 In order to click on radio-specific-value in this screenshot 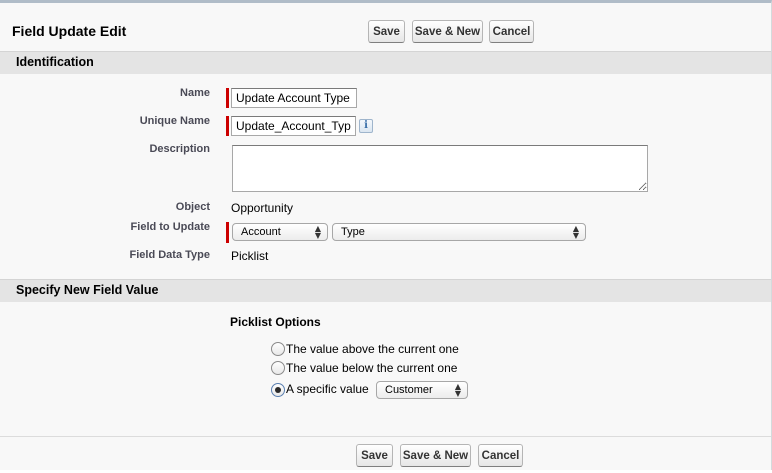, I will do `click(278, 390)`.